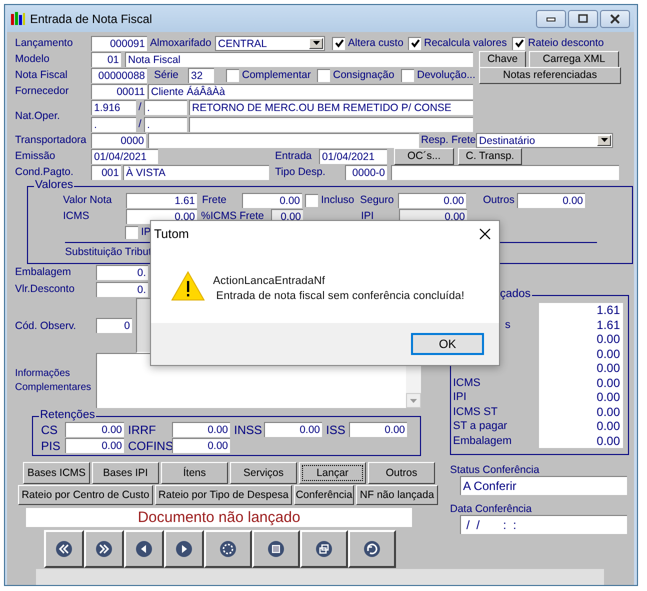  What do you see at coordinates (332, 200) in the screenshot?
I see `checkbox: Incluso` at bounding box center [332, 200].